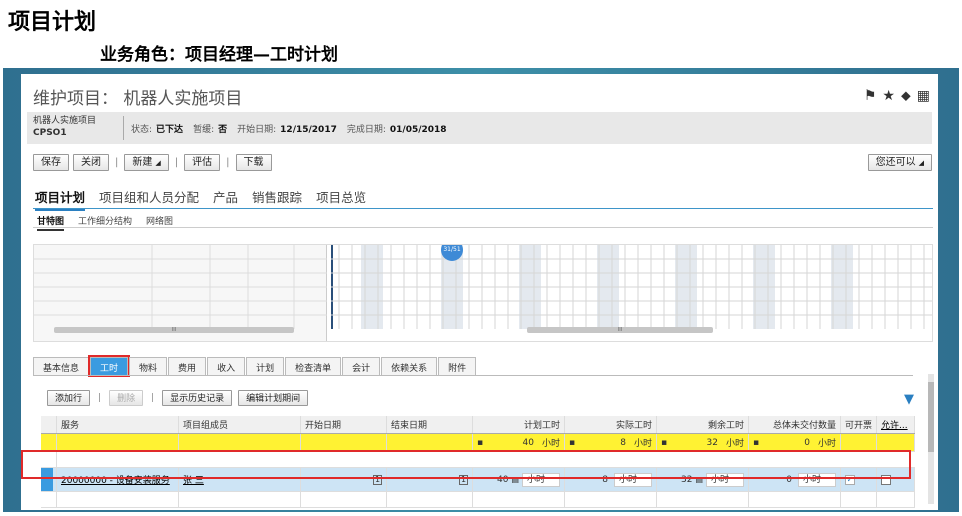 The image size is (962, 516). I want to click on export-icon: ▦, so click(923, 96).